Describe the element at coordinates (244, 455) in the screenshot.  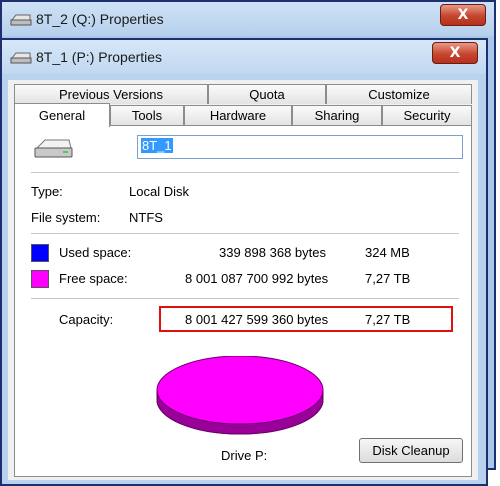
I see `drive-letter-label: Drive P:` at that location.